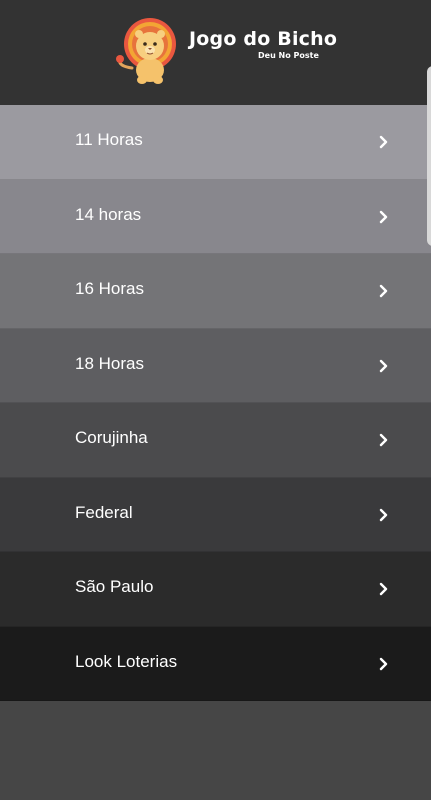 This screenshot has width=431, height=800. Describe the element at coordinates (109, 288) in the screenshot. I see `menu-item-label: 16 Horas` at that location.